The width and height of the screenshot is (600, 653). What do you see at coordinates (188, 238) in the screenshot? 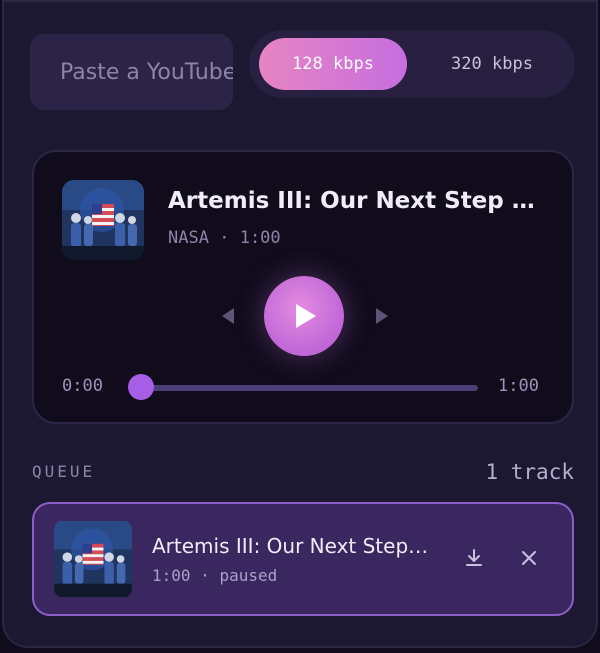
I see `track-channel: NASA` at bounding box center [188, 238].